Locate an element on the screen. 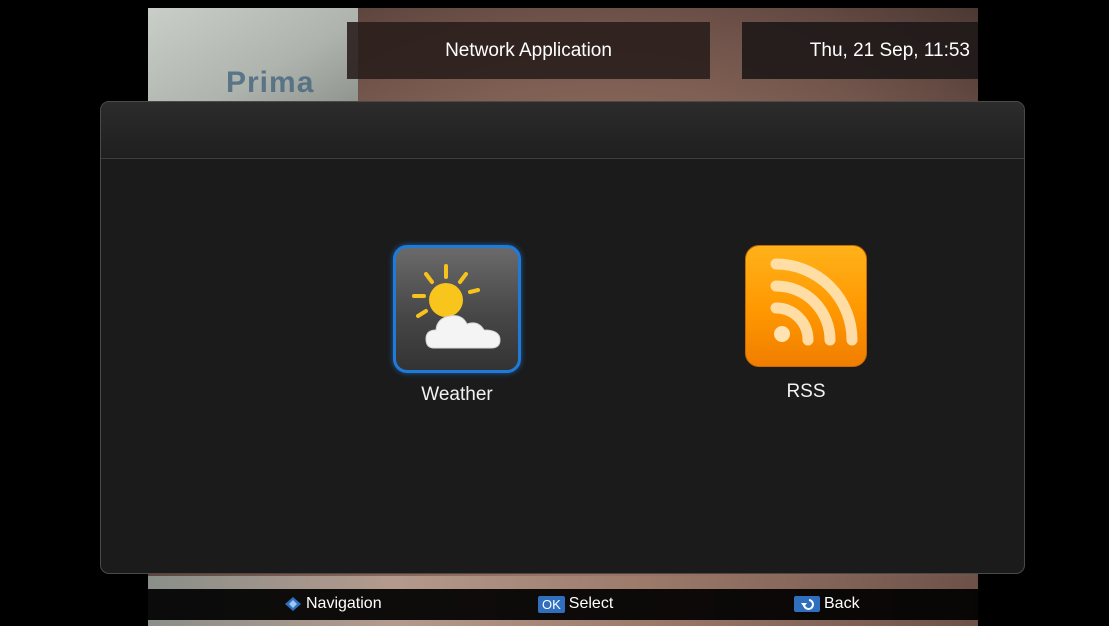 This screenshot has width=1109, height=626. channel-logo: Prima is located at coordinates (270, 82).